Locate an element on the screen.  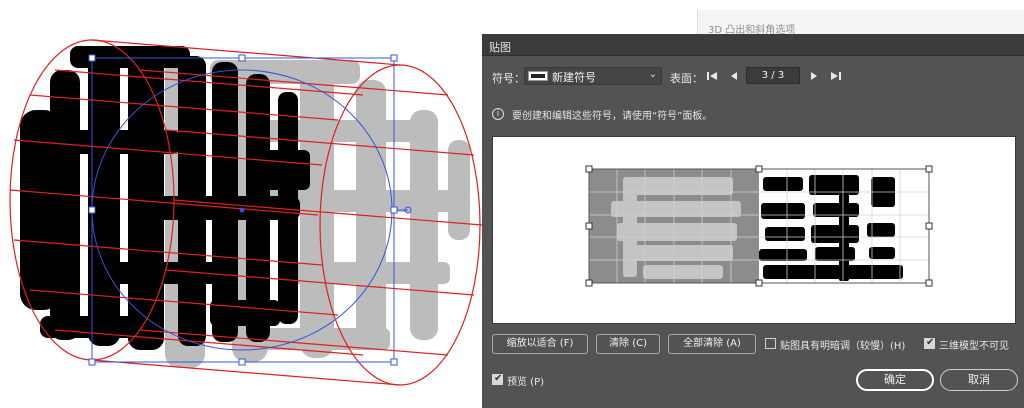
invisible-geometry-checkbox is located at coordinates (929, 343).